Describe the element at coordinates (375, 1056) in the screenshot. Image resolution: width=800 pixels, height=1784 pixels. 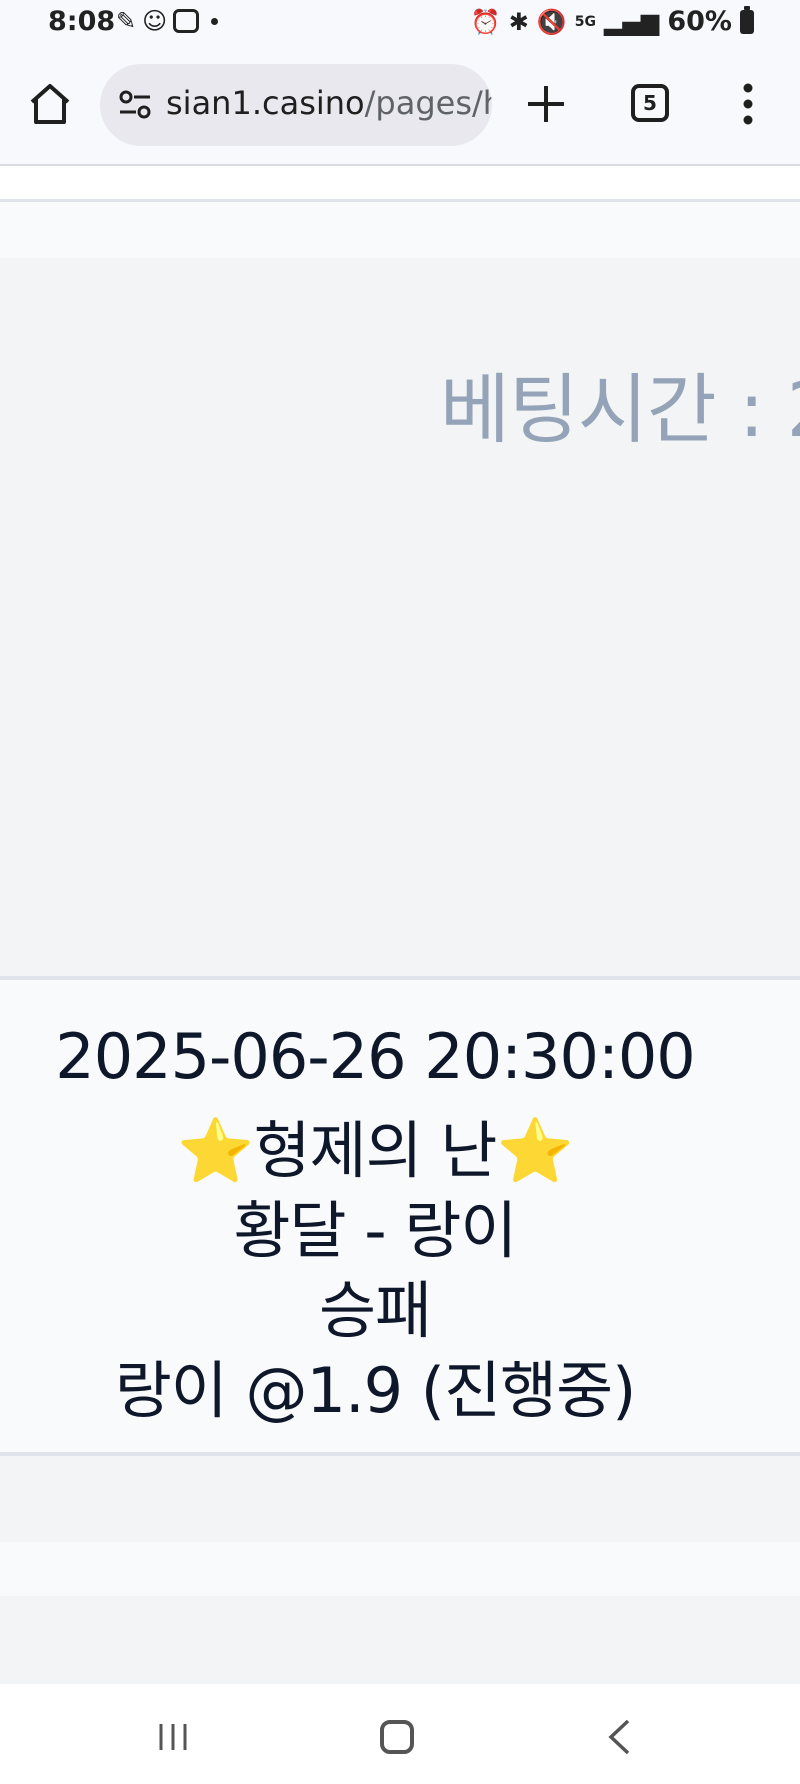
I see `match-datetime: 2025-06-26 20:30:00` at that location.